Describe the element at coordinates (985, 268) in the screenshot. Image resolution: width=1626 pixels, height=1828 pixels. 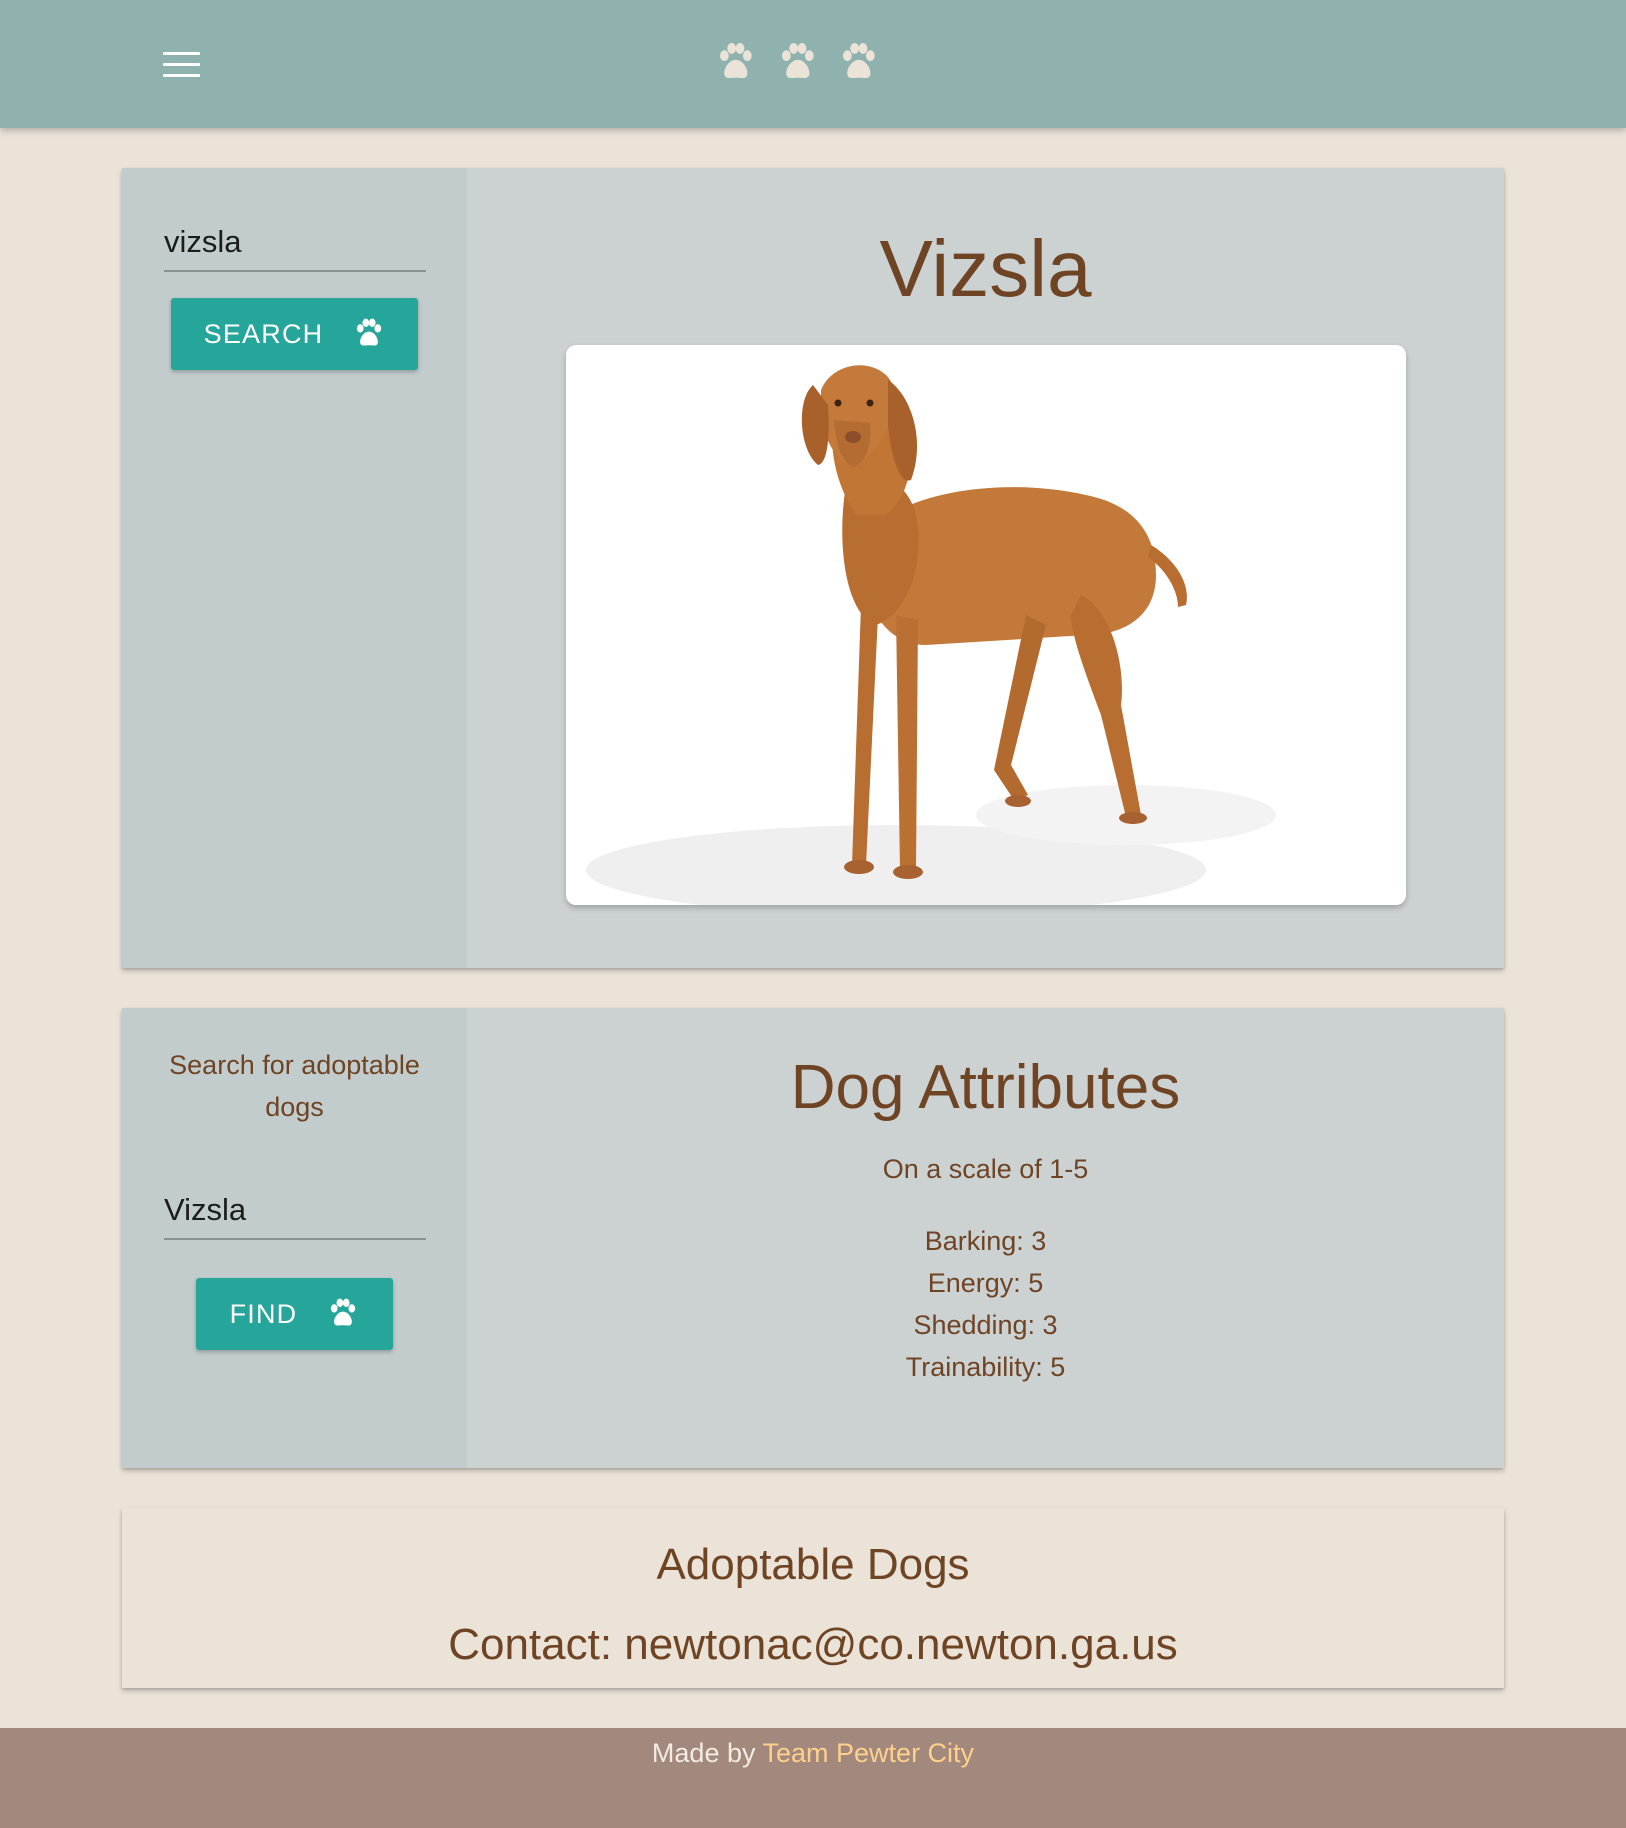
I see `breed-title: Vizsla` at that location.